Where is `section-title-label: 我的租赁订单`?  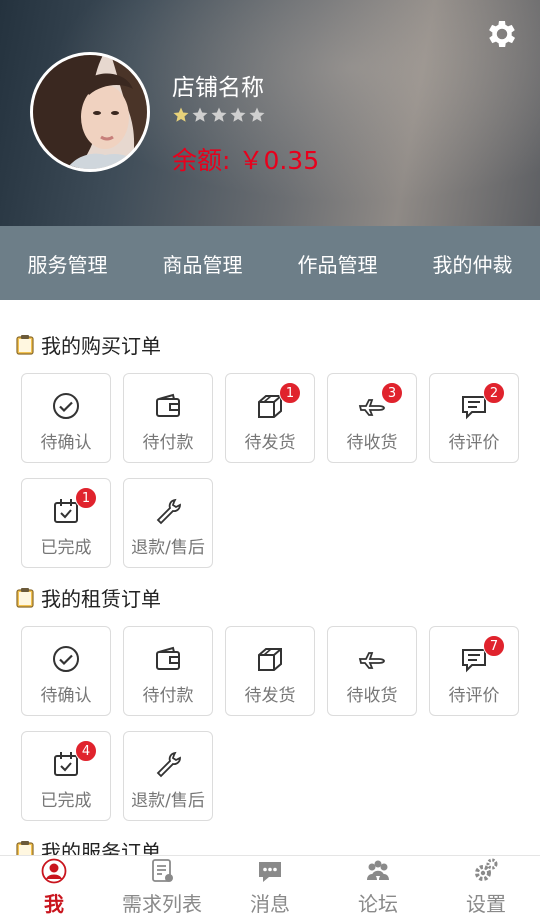 section-title-label: 我的租赁订单 is located at coordinates (101, 599).